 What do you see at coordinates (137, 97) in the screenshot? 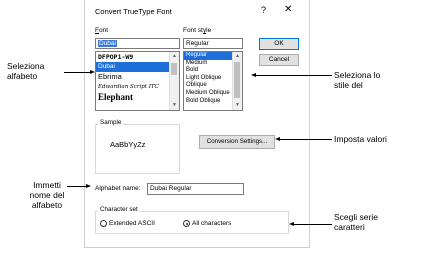
I see `font-list-item: Elephant` at bounding box center [137, 97].